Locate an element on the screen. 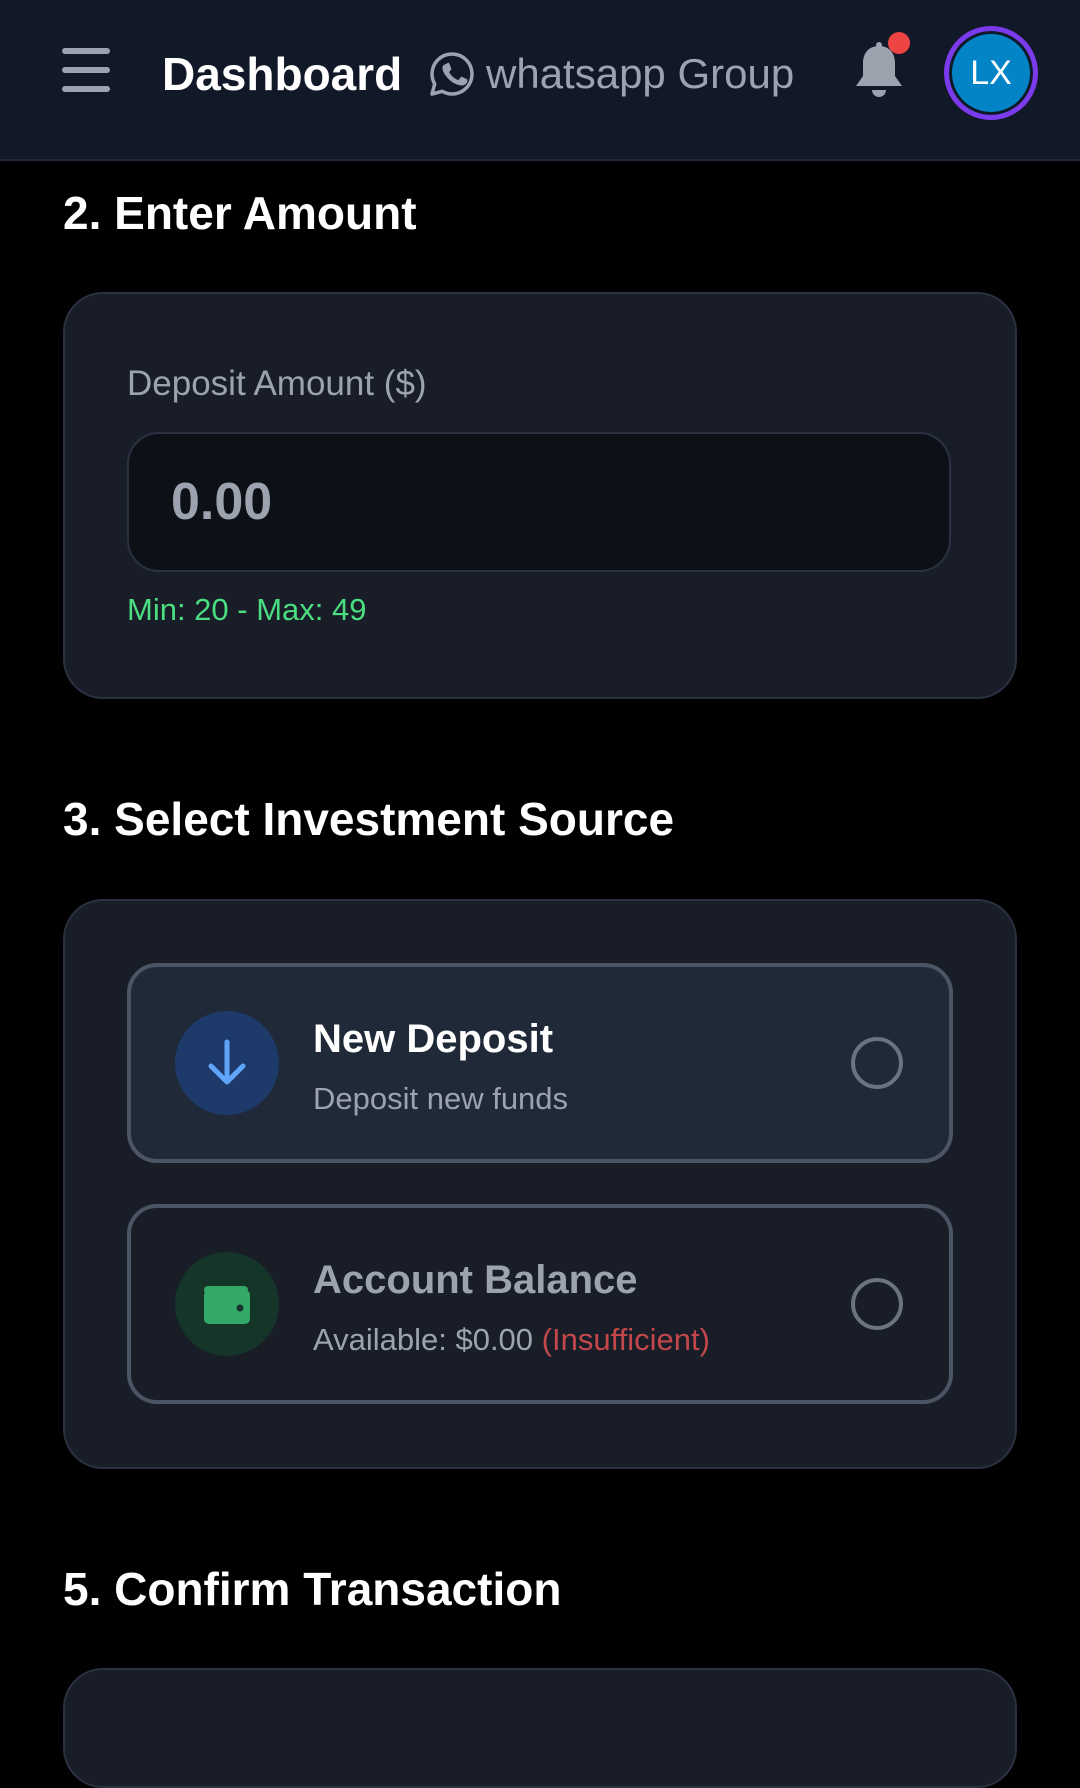 The width and height of the screenshot is (1080, 1788). account-balance-subtitle: Available: $0.00 (Insufficient) is located at coordinates (511, 1340).